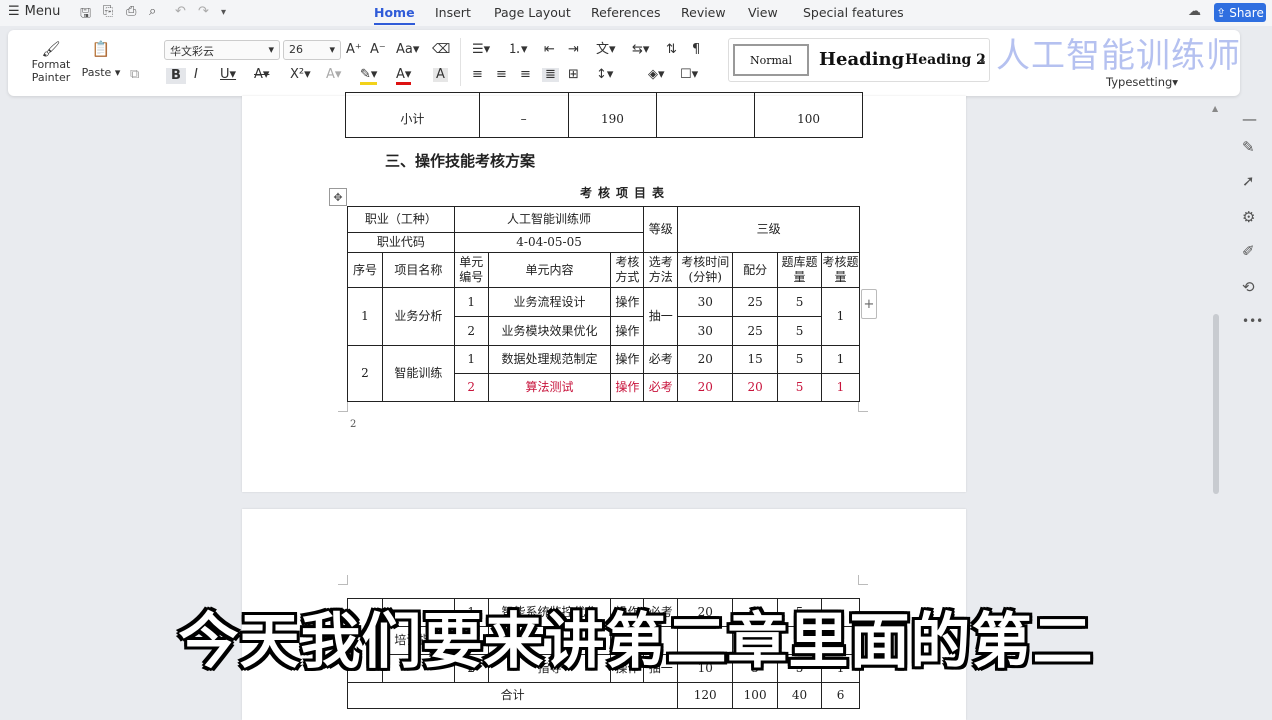  I want to click on table-header-cell: 配分, so click(755, 270).